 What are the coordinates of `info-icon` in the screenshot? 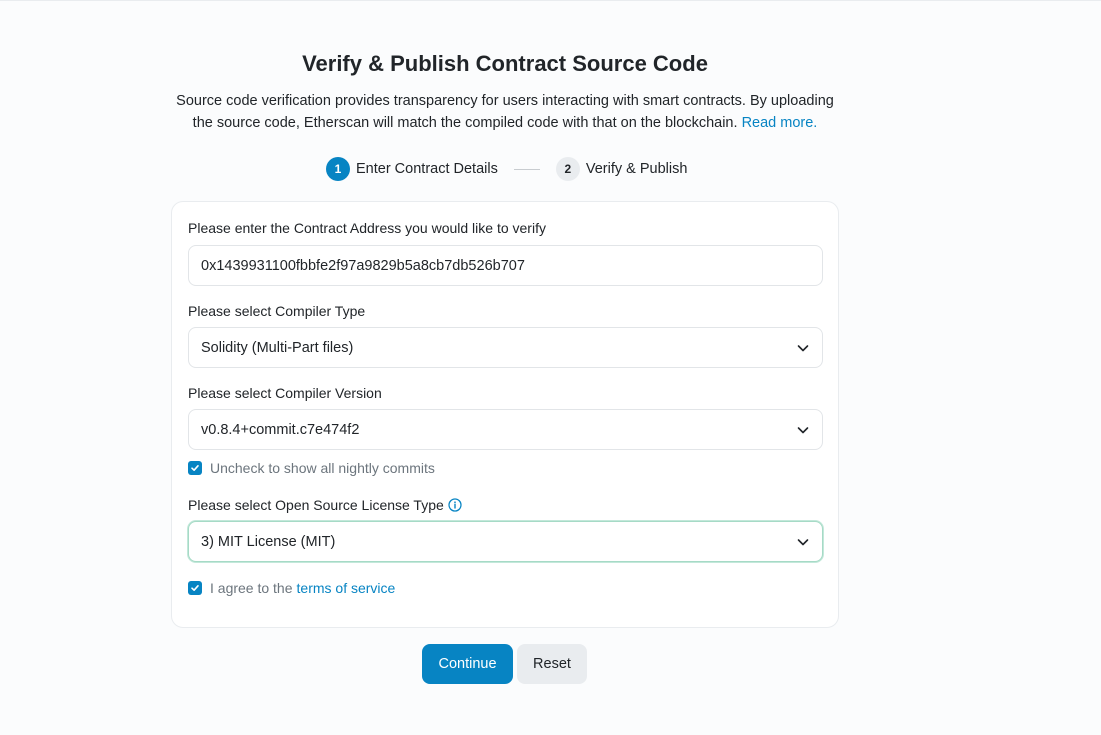 It's located at (455, 505).